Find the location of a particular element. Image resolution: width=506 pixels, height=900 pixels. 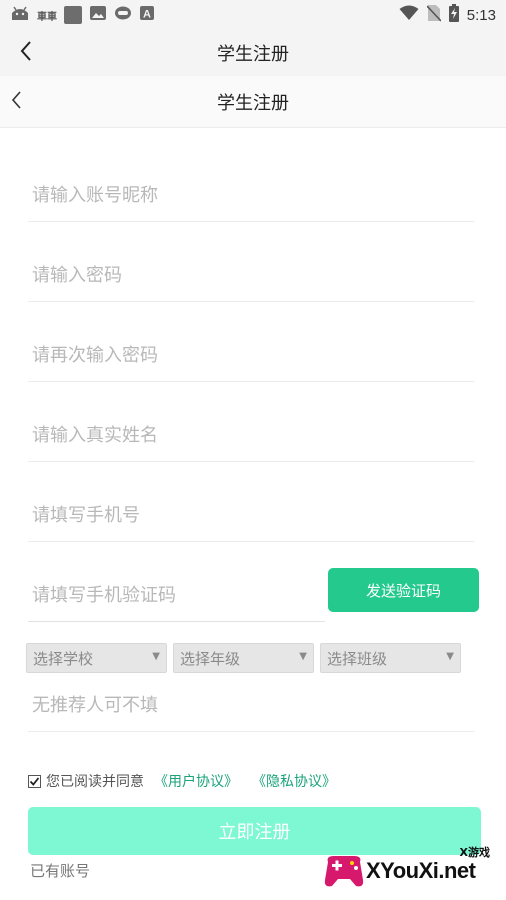

a-letter-icon: A is located at coordinates (147, 15).